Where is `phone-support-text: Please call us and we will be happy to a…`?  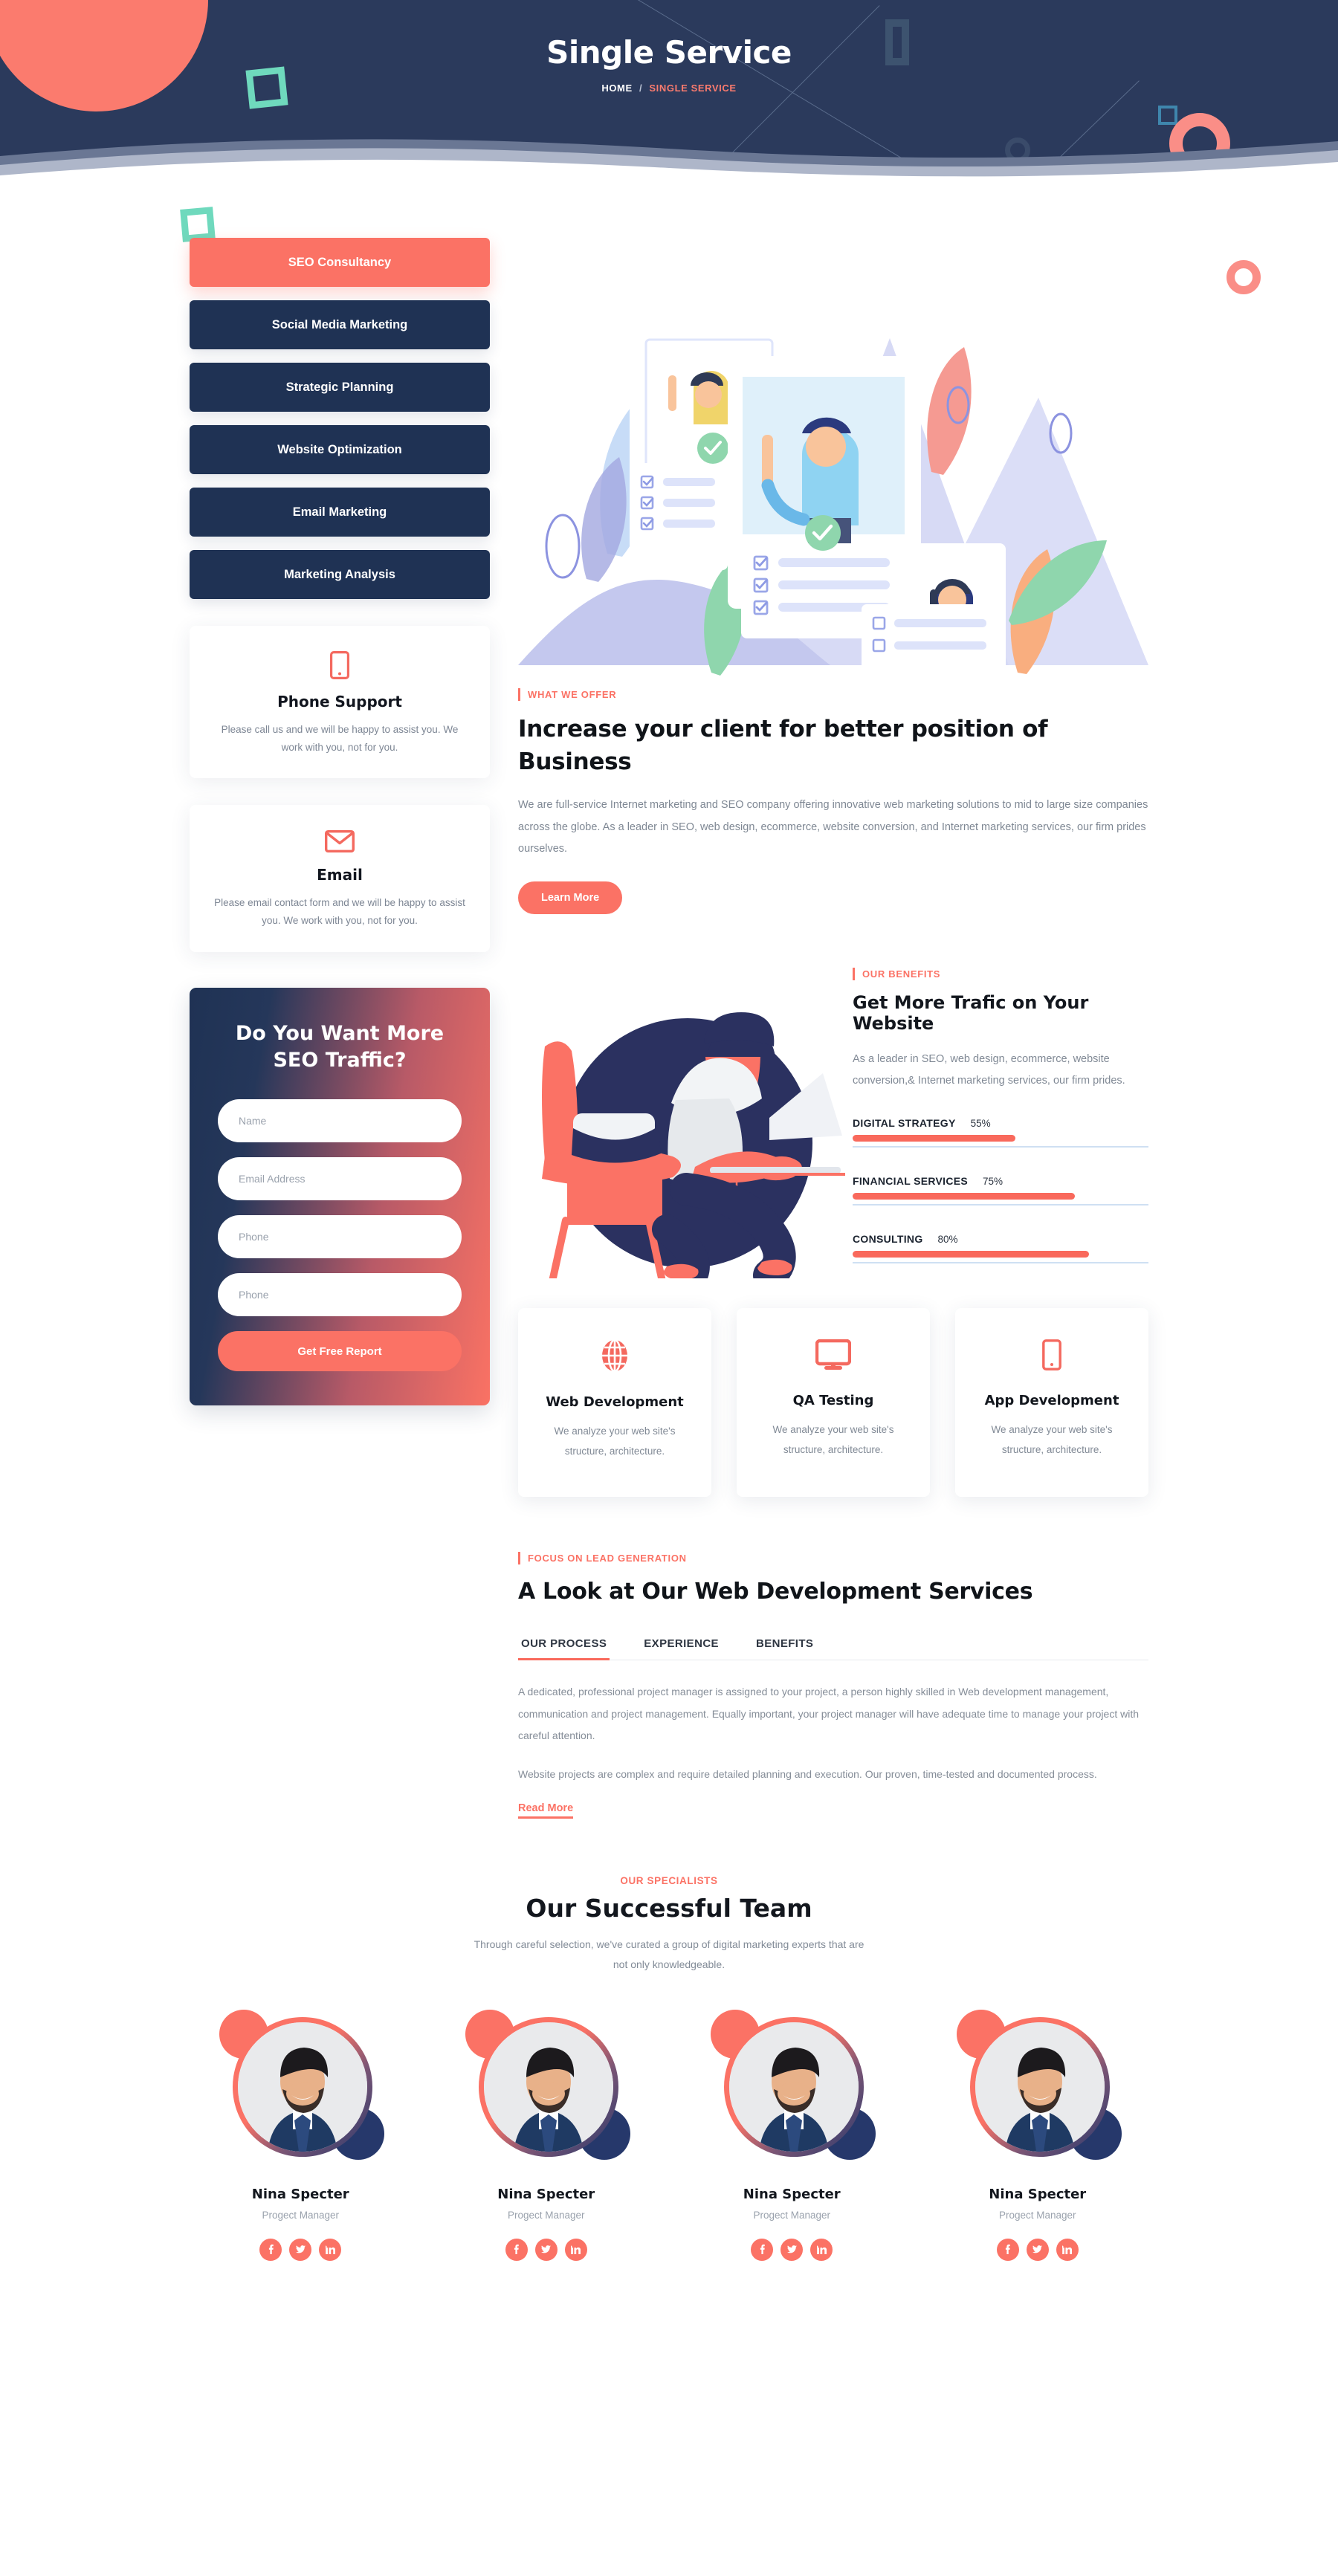
phone-support-text: Please call us and we will be happy to a… is located at coordinates (340, 738).